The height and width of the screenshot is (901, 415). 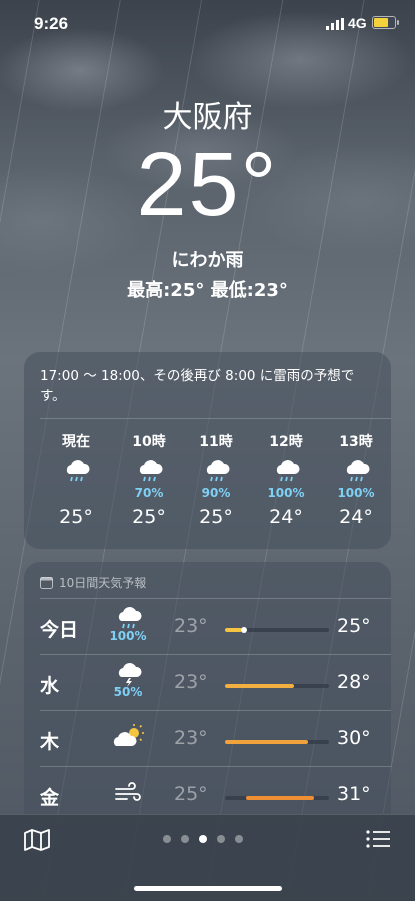 I want to click on precip-chance: 70%, so click(x=149, y=493).